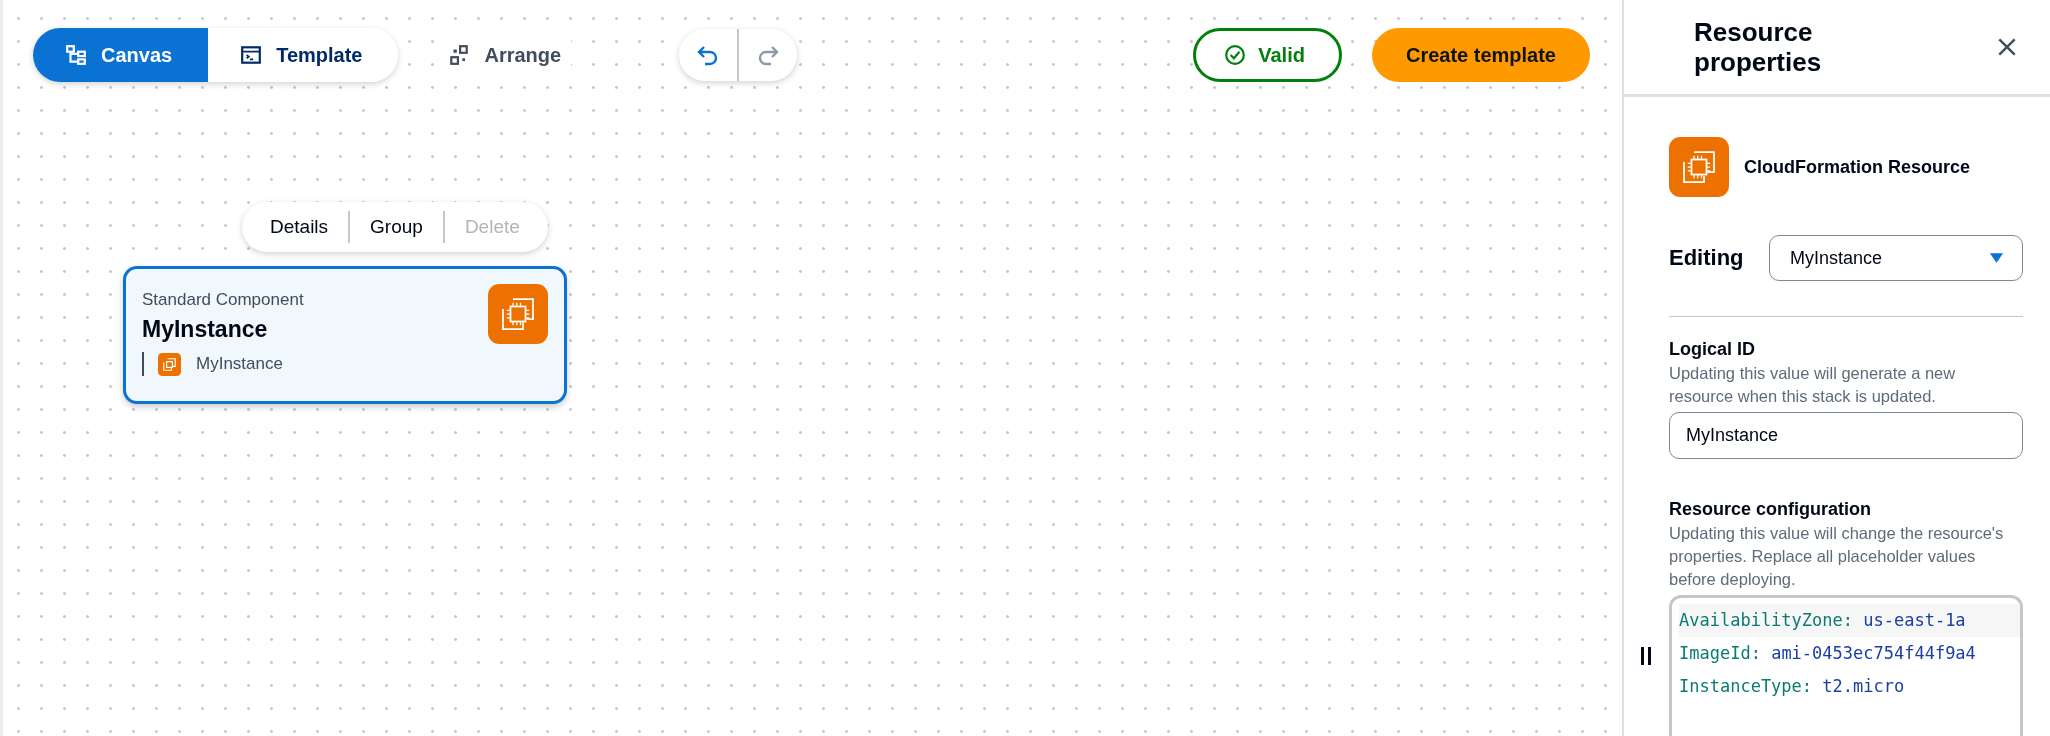 Image resolution: width=2050 pixels, height=736 pixels. What do you see at coordinates (239, 364) in the screenshot?
I see `resource-label: MyInstance` at bounding box center [239, 364].